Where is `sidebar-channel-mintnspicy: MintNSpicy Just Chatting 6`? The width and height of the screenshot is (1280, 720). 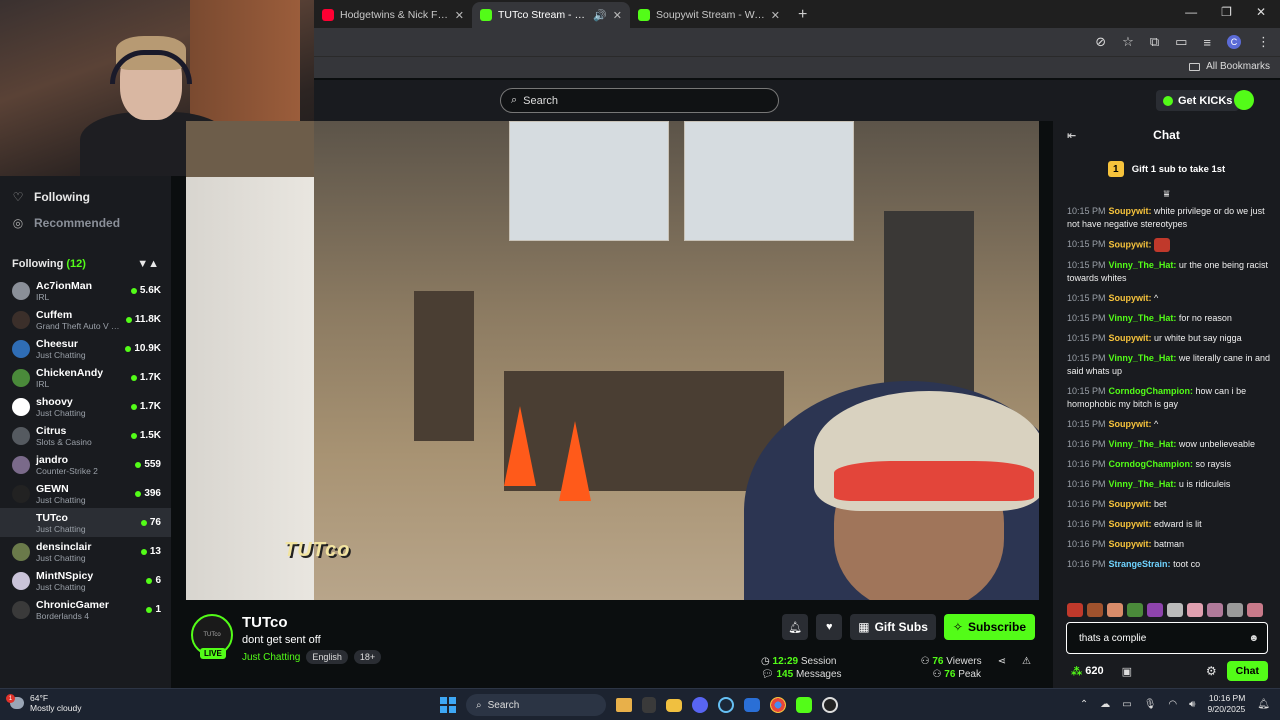 sidebar-channel-mintnspicy: MintNSpicy Just Chatting 6 is located at coordinates (85, 580).